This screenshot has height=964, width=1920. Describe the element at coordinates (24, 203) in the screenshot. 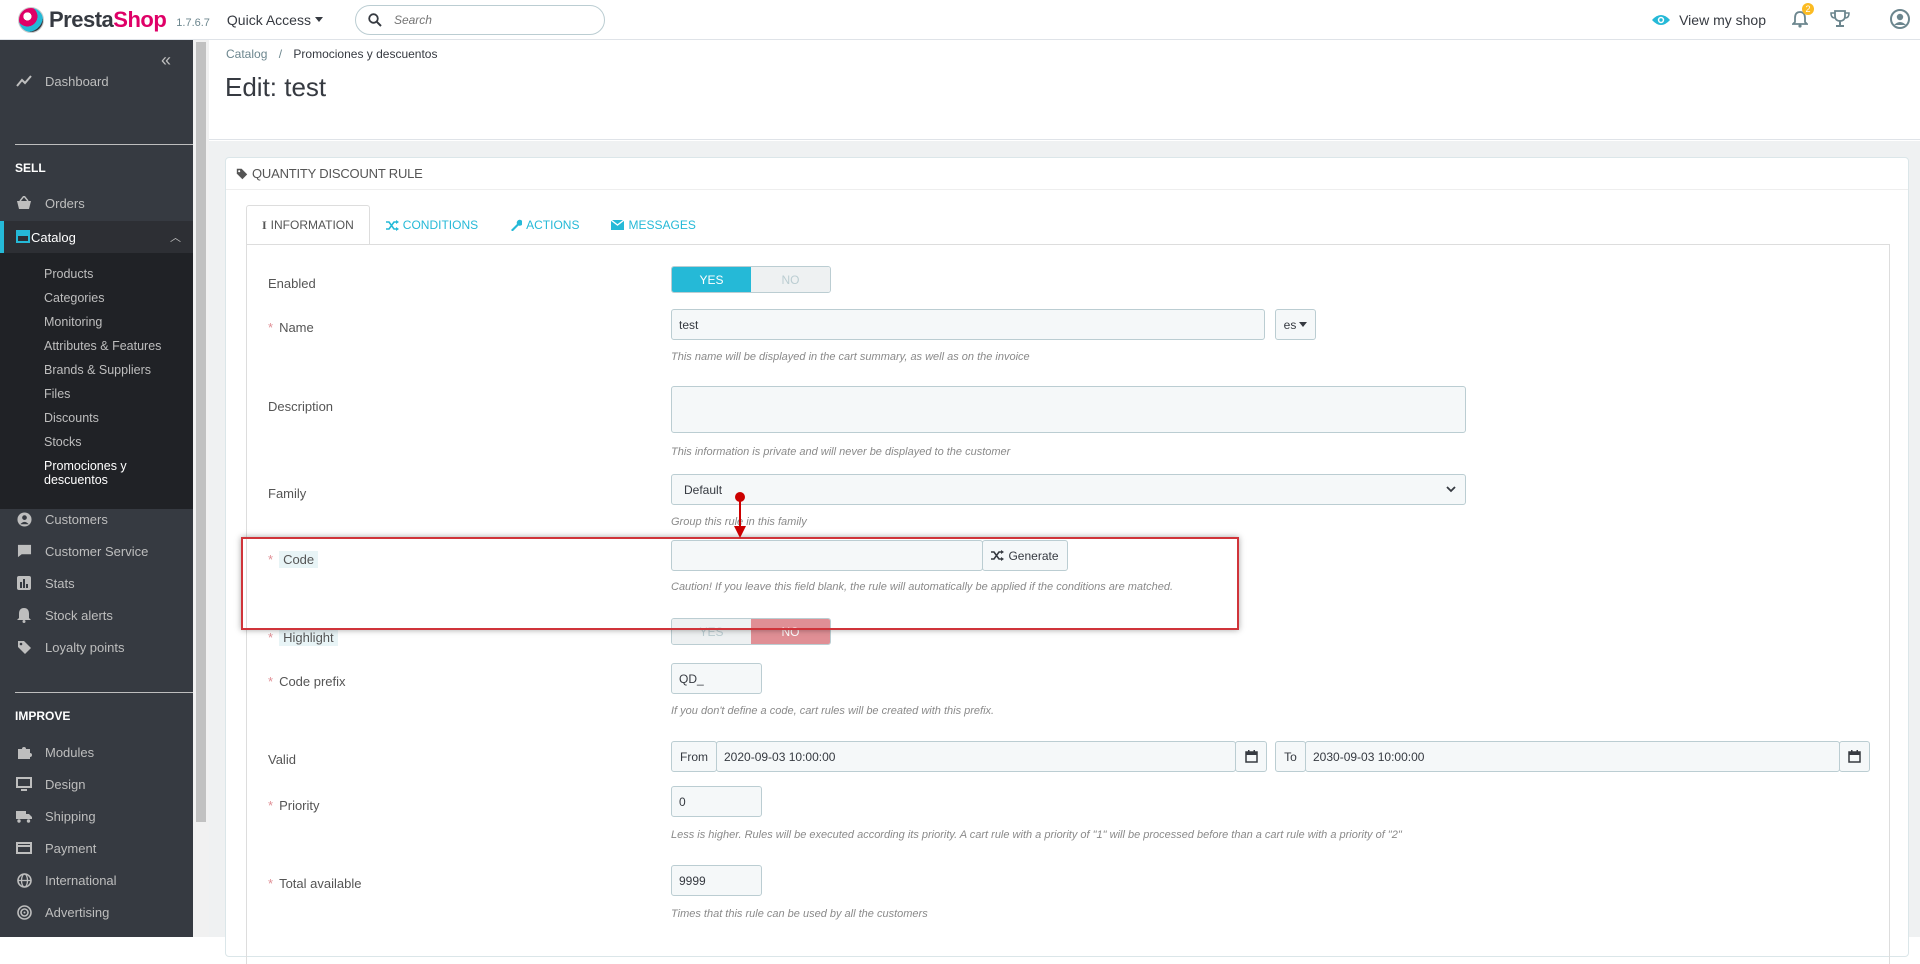

I see `shopping-basket-icon` at that location.